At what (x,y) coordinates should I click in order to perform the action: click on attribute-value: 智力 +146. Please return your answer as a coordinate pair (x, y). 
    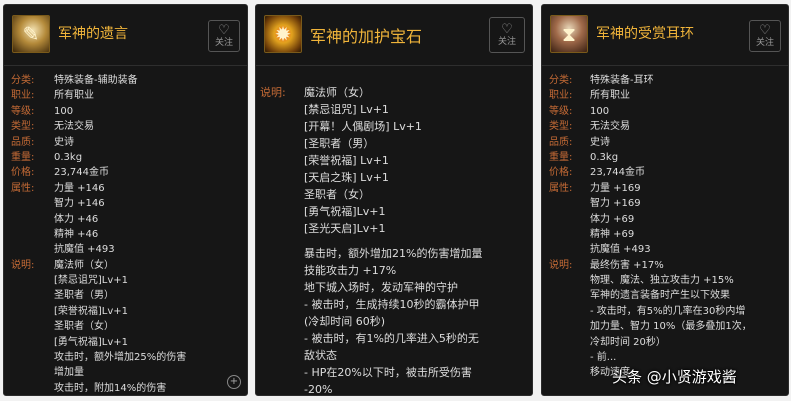
    Looking at the image, I should click on (79, 204).